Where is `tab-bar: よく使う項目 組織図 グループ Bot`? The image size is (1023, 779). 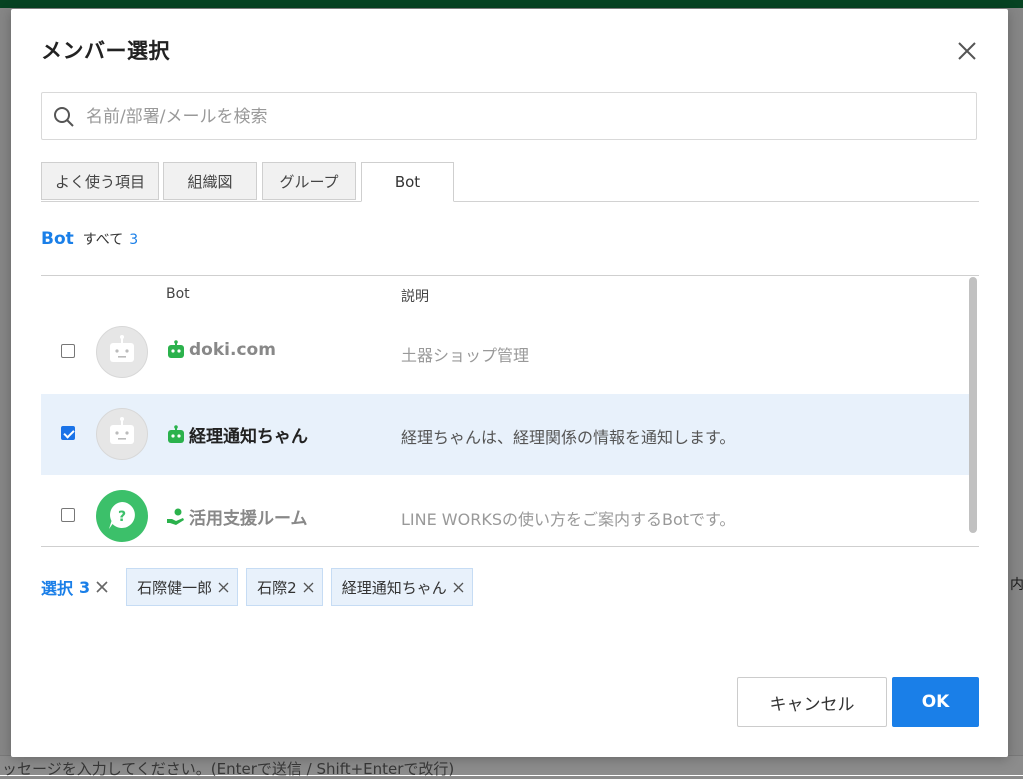 tab-bar: よく使う項目 組織図 グループ Bot is located at coordinates (510, 182).